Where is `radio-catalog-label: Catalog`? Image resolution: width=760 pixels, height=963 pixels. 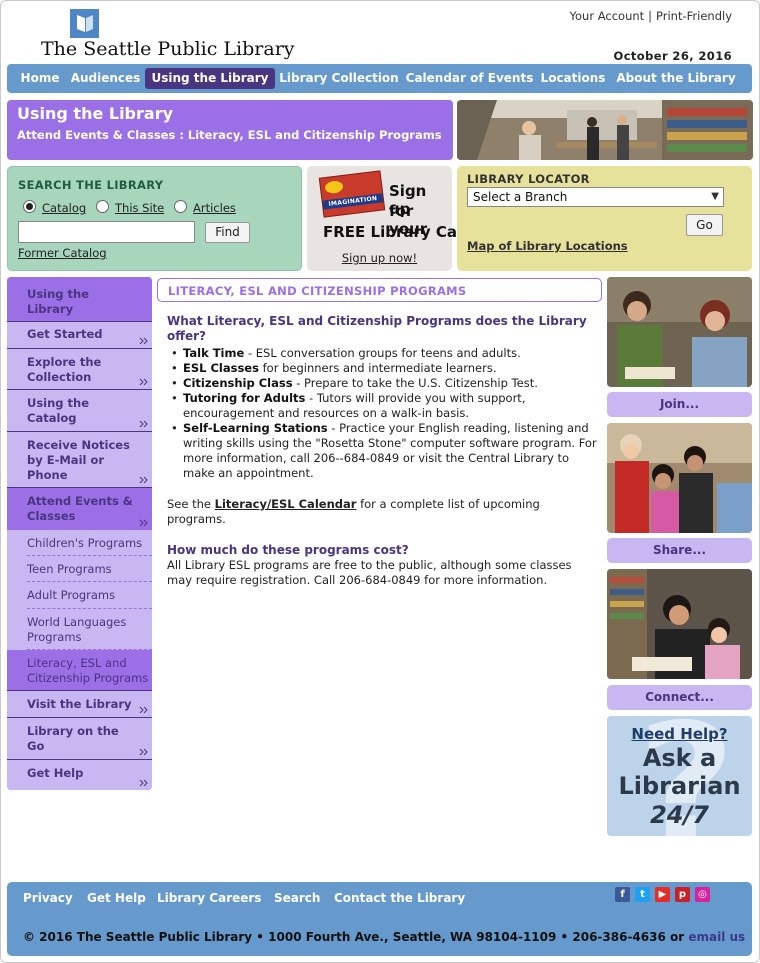 radio-catalog-label: Catalog is located at coordinates (64, 208).